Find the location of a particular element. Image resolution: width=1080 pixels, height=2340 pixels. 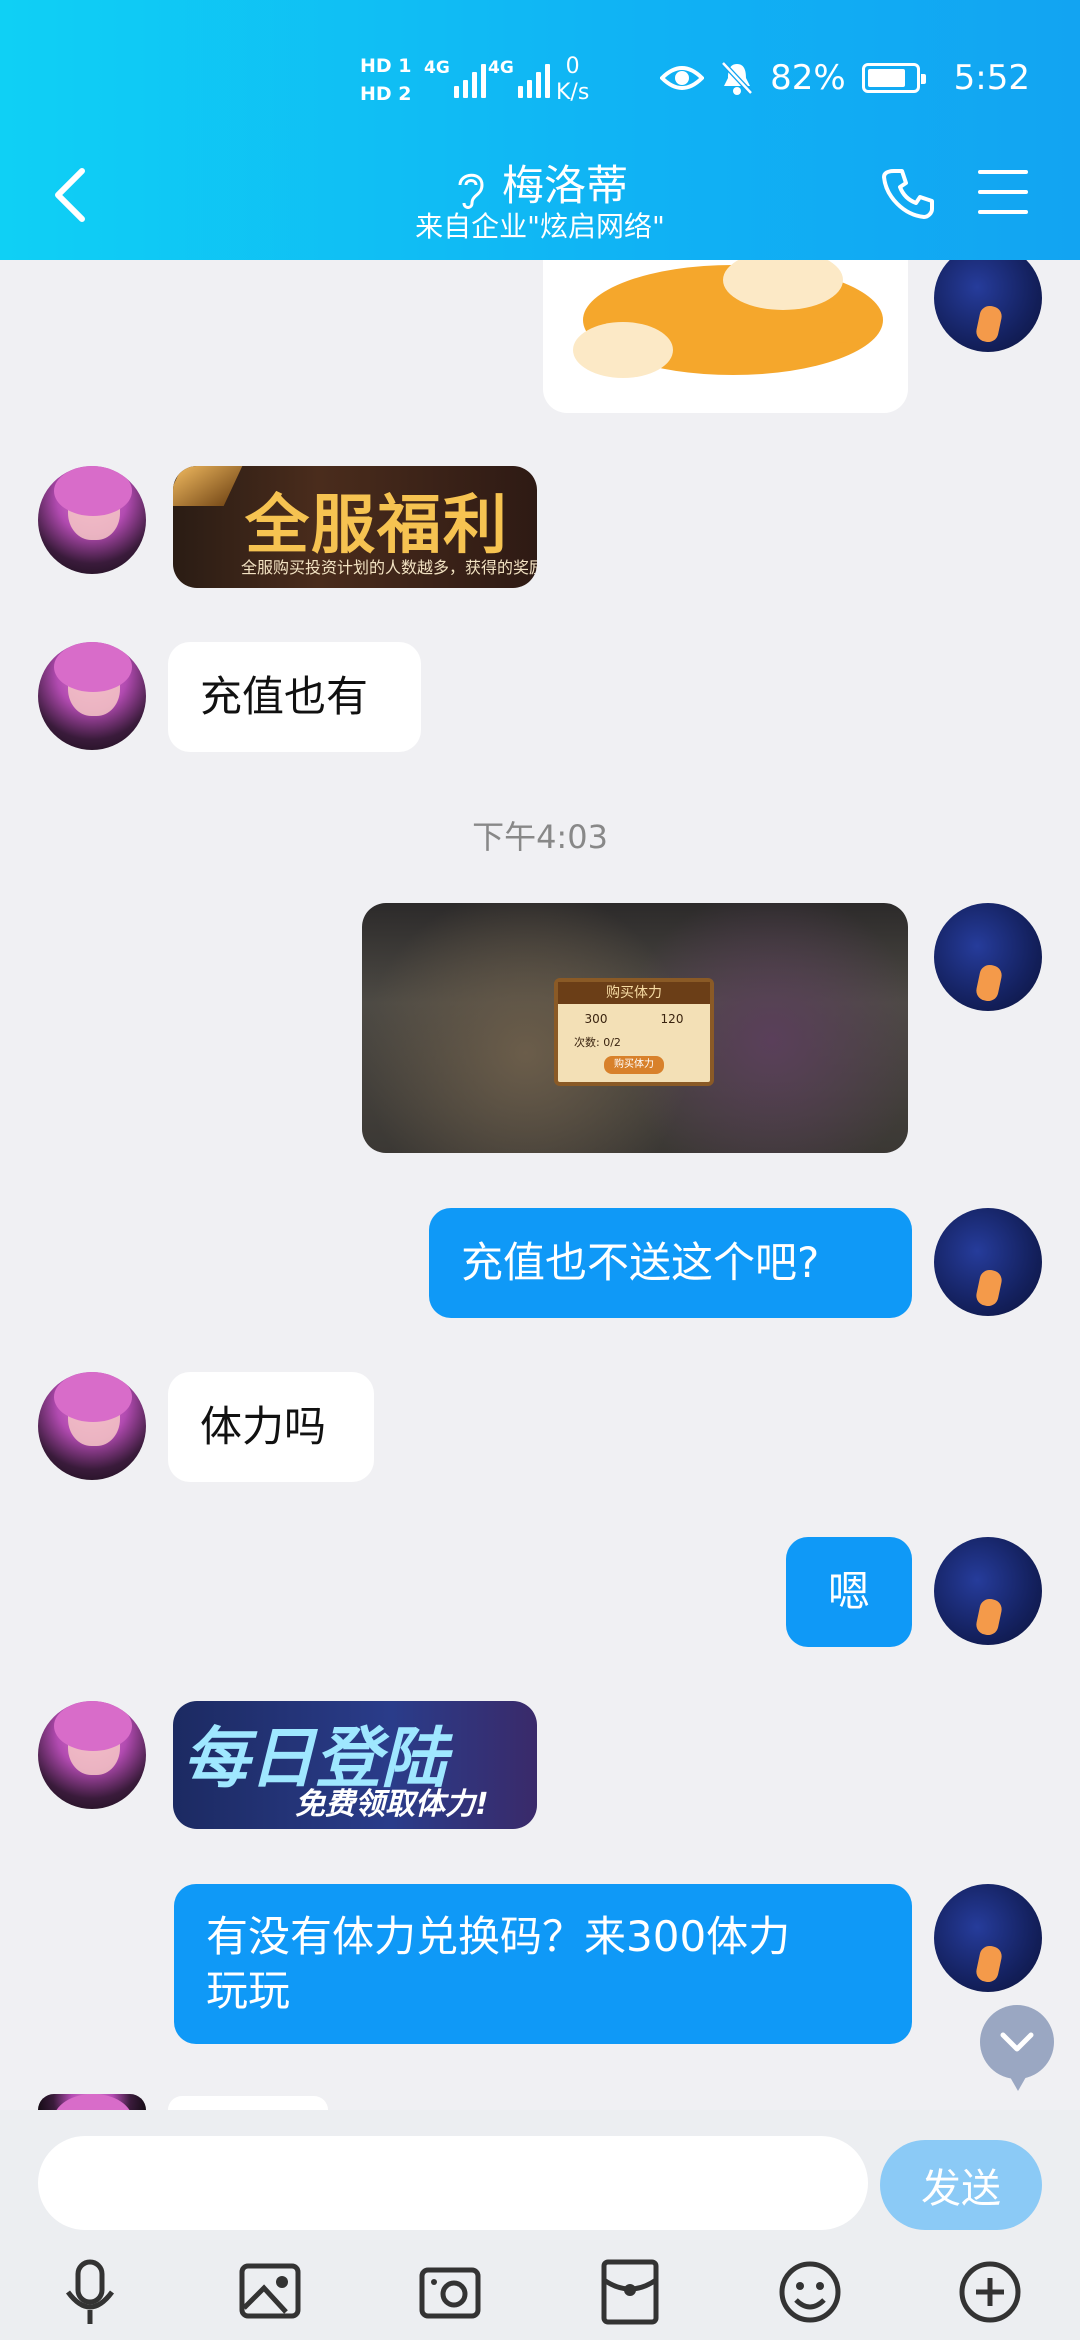

banner-daily-sub: 免费领取体力! is located at coordinates (392, 1804).